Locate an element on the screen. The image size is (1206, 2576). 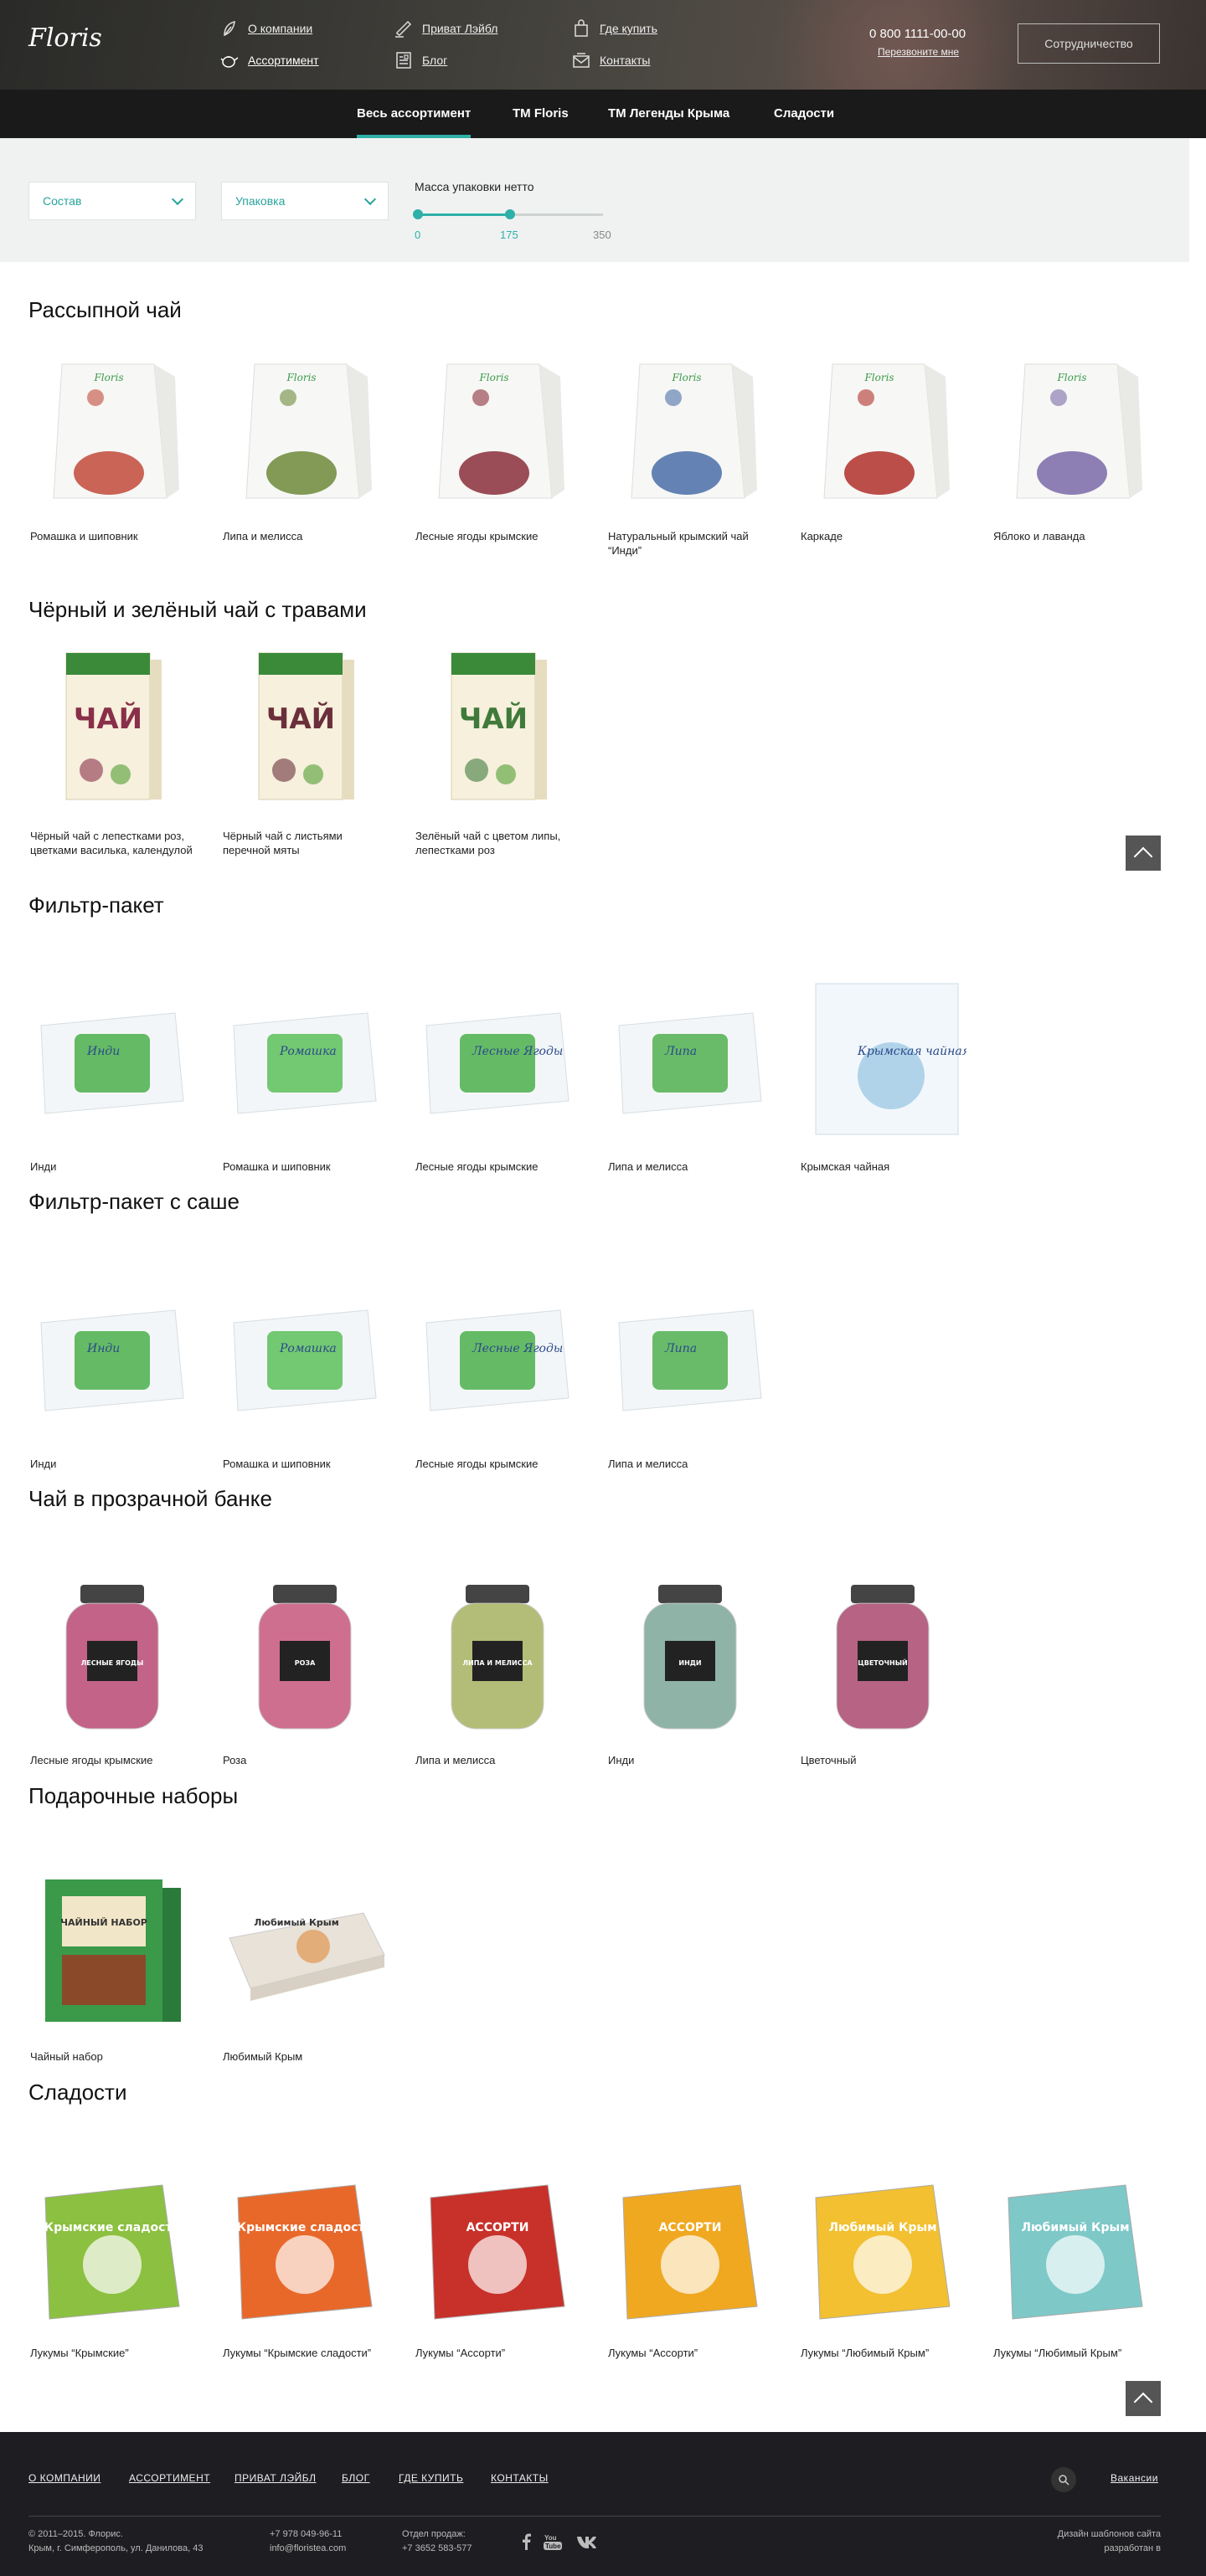
product-name: Яблоко и лаванда is located at coordinates (1039, 536).